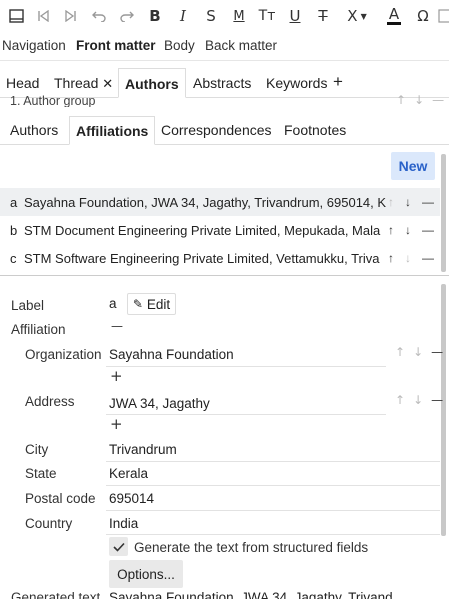  I want to click on editor-toolbar: B I S M Tт U T X ▼ A Ω, so click(224, 16).